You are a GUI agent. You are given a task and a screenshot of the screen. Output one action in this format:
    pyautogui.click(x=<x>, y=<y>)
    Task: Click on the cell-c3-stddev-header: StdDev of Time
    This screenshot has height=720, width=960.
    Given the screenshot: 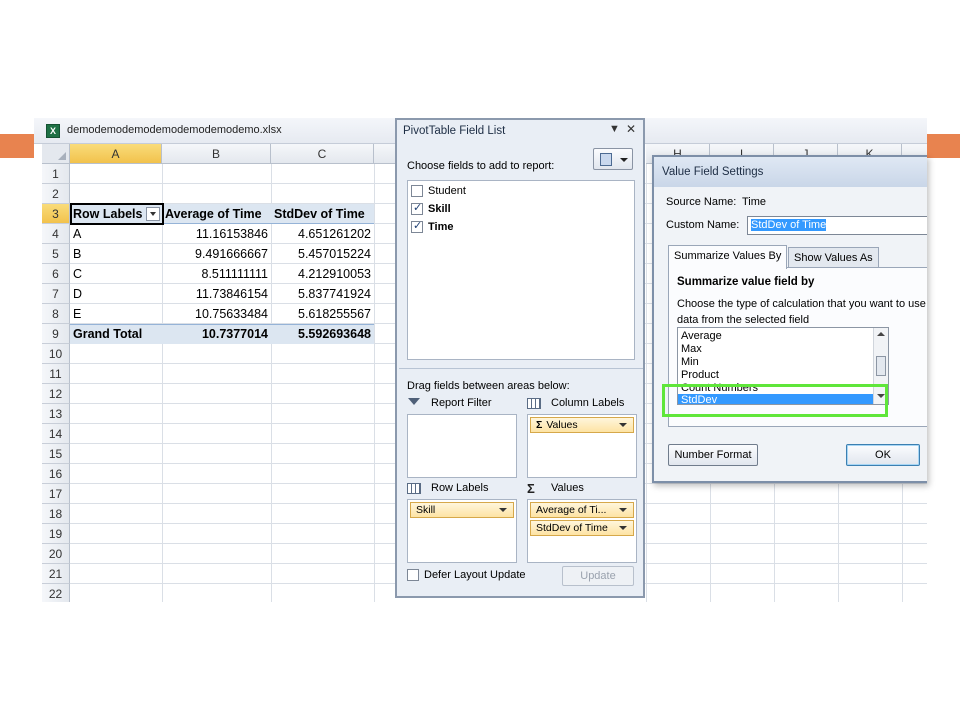 What is the action you would take?
    pyautogui.click(x=322, y=214)
    